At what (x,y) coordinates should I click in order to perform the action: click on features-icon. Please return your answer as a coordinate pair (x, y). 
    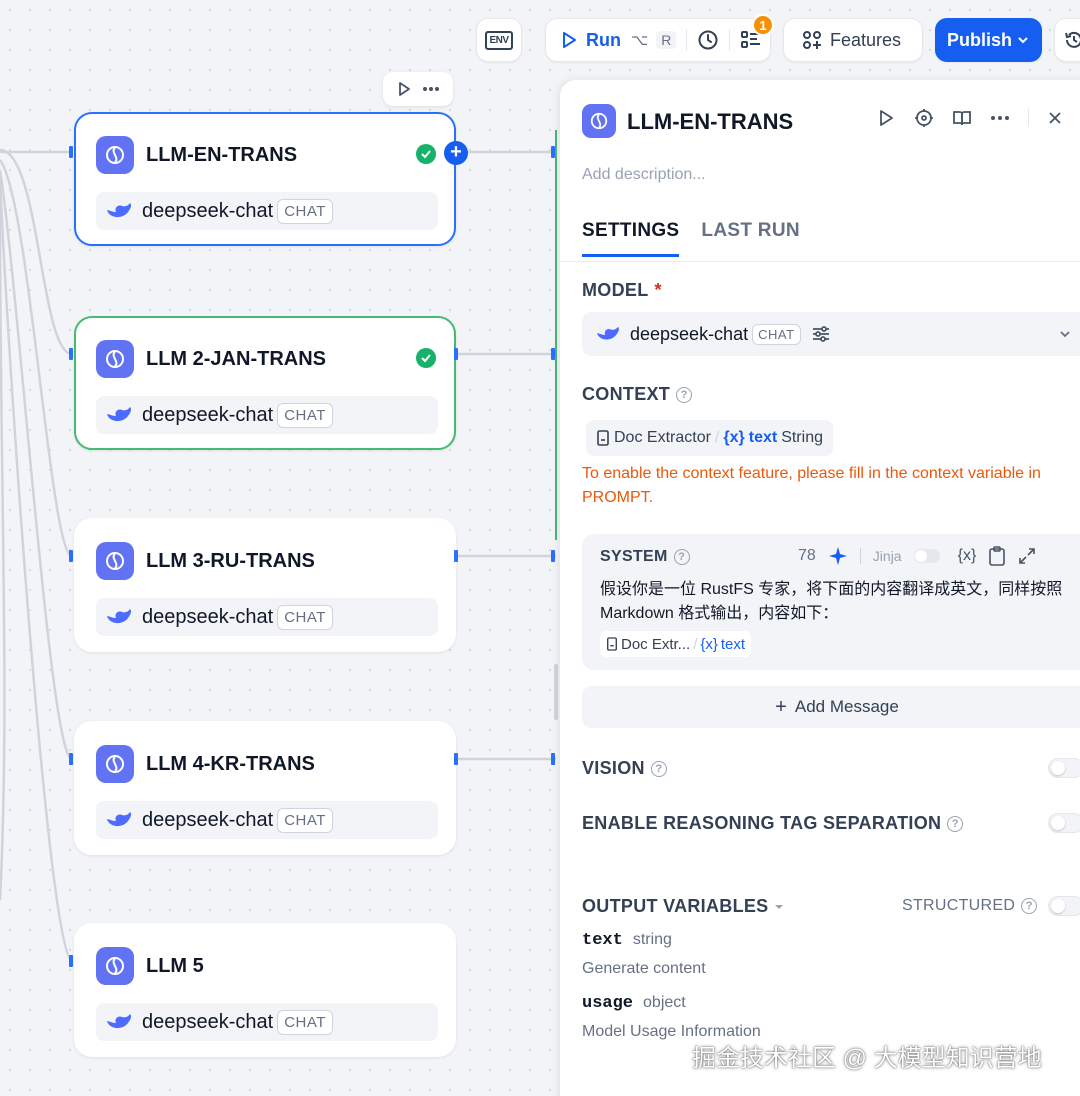
    Looking at the image, I should click on (812, 40).